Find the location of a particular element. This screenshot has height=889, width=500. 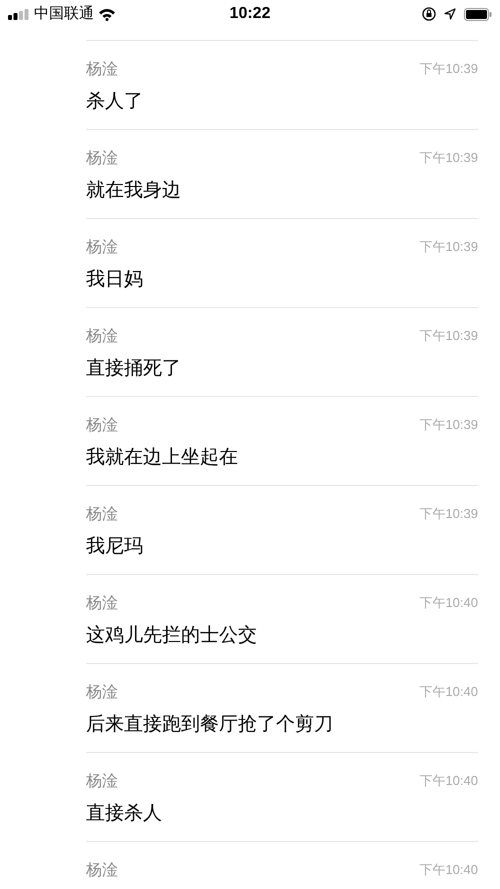

message-text: 直接杀人 is located at coordinates (124, 814).